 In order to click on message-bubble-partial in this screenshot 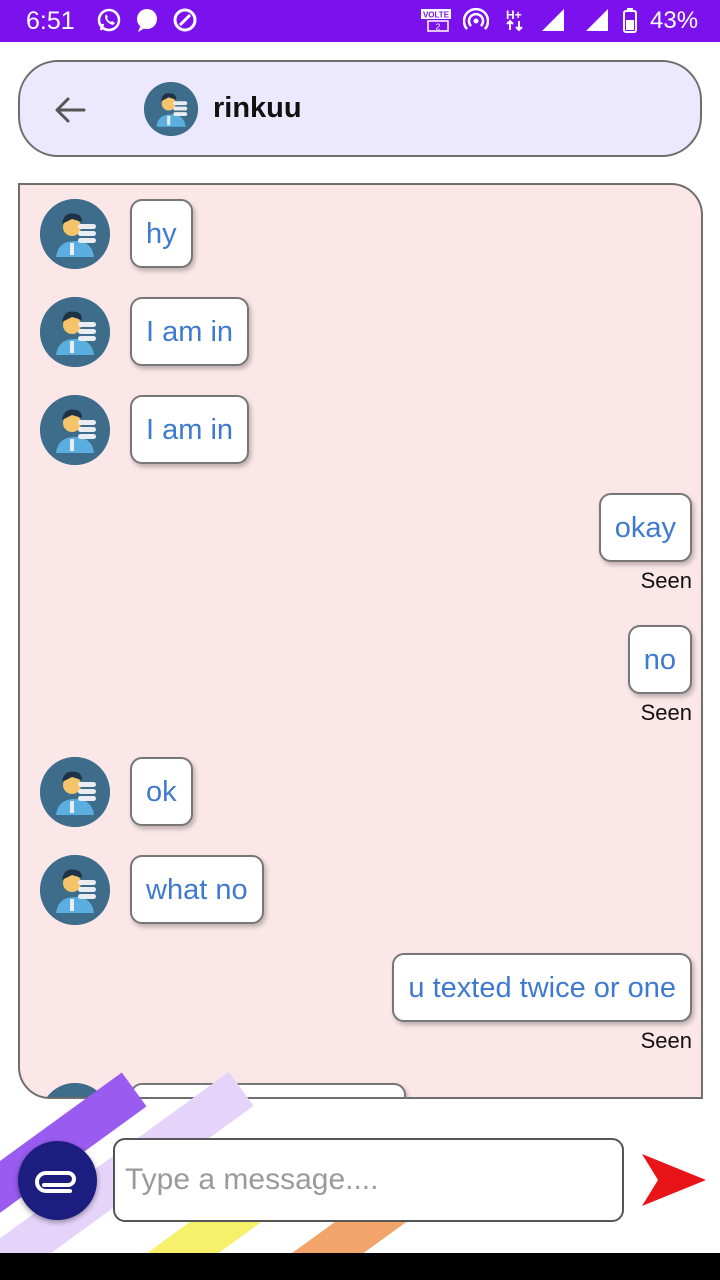, I will do `click(268, 1090)`.